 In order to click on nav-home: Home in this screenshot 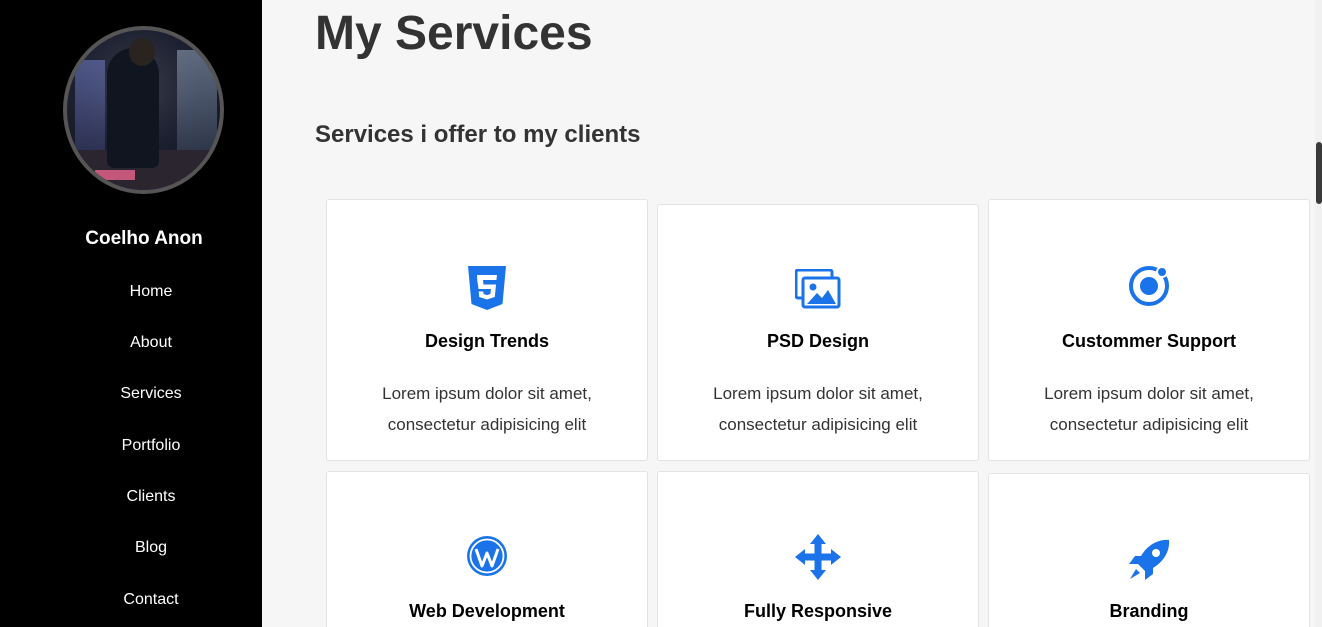, I will do `click(151, 292)`.